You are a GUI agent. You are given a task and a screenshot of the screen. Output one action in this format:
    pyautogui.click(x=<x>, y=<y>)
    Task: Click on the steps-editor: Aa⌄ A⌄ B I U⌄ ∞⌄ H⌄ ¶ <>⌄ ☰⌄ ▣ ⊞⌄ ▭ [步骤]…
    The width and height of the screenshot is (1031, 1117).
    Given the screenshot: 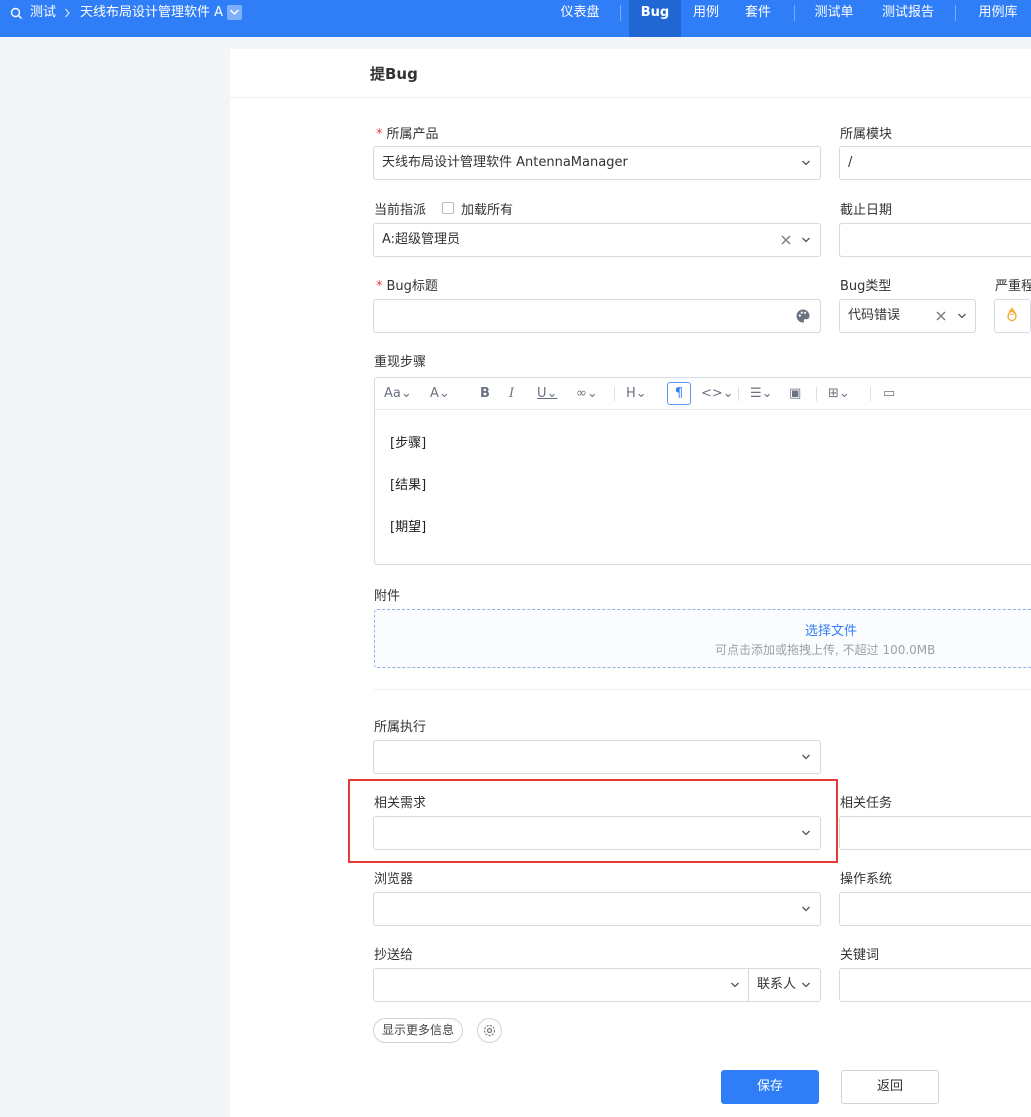 What is the action you would take?
    pyautogui.click(x=702, y=471)
    